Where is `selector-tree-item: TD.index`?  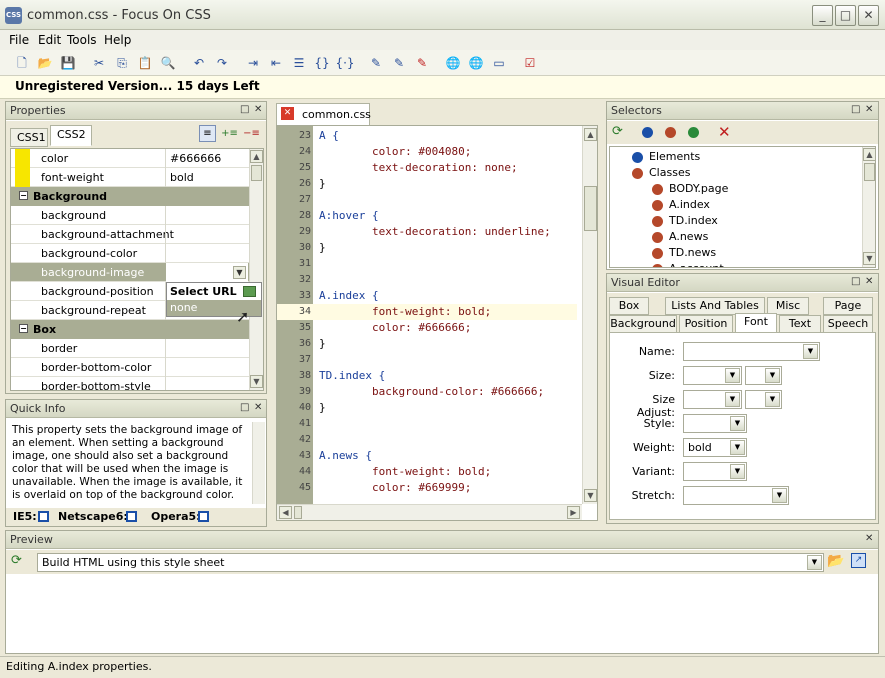
selector-tree-item: TD.index is located at coordinates (685, 221).